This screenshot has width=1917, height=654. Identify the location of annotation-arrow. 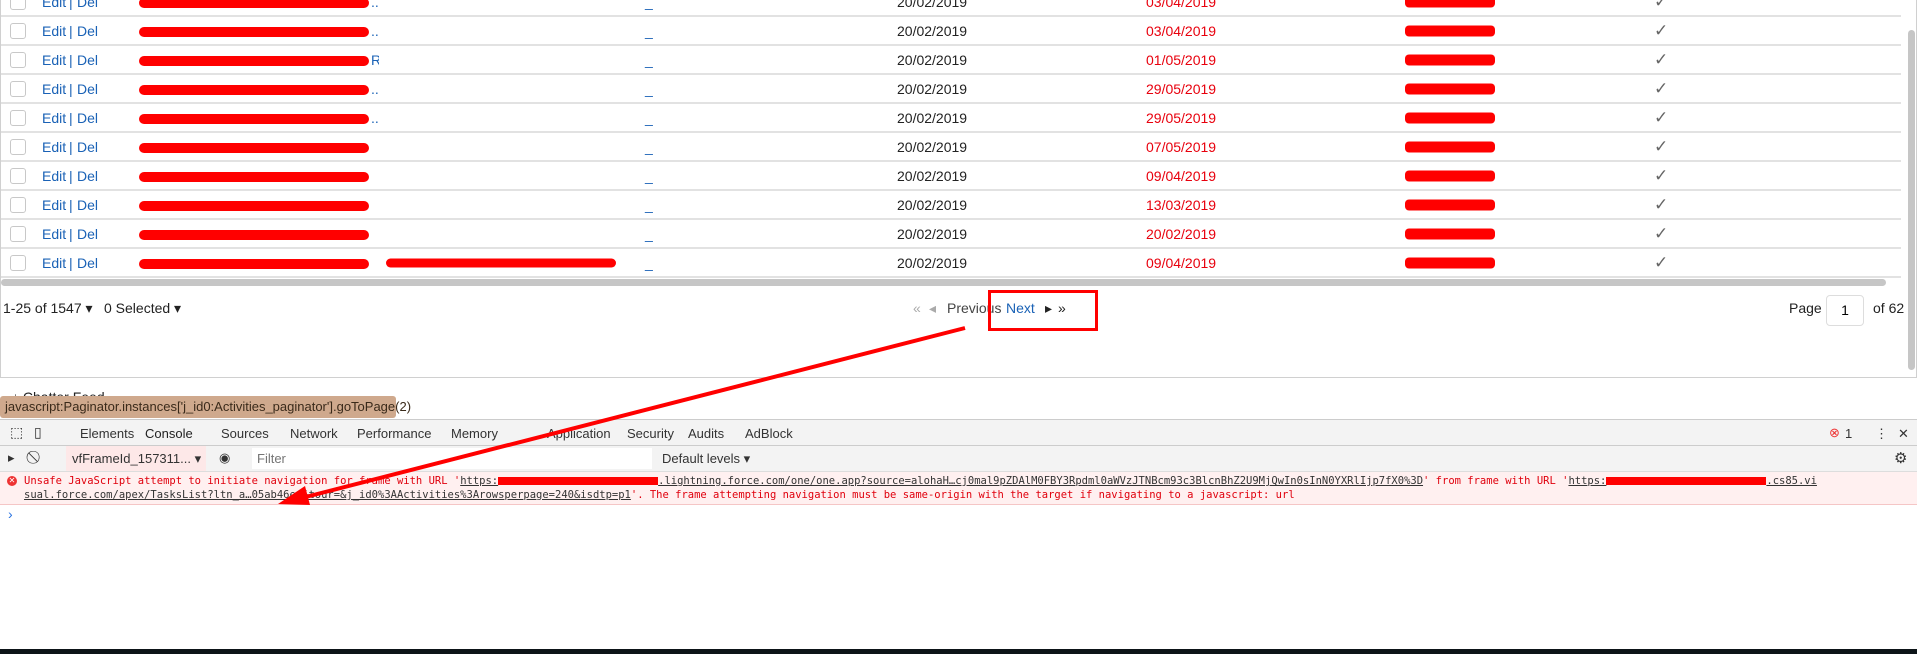
(622, 415).